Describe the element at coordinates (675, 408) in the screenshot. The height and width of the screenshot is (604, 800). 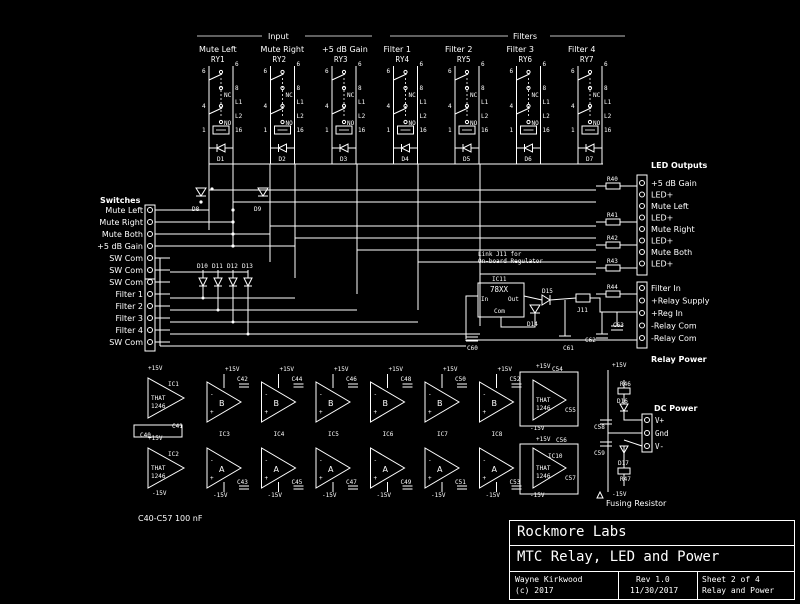
I see `dc-power-title: DC Power` at that location.